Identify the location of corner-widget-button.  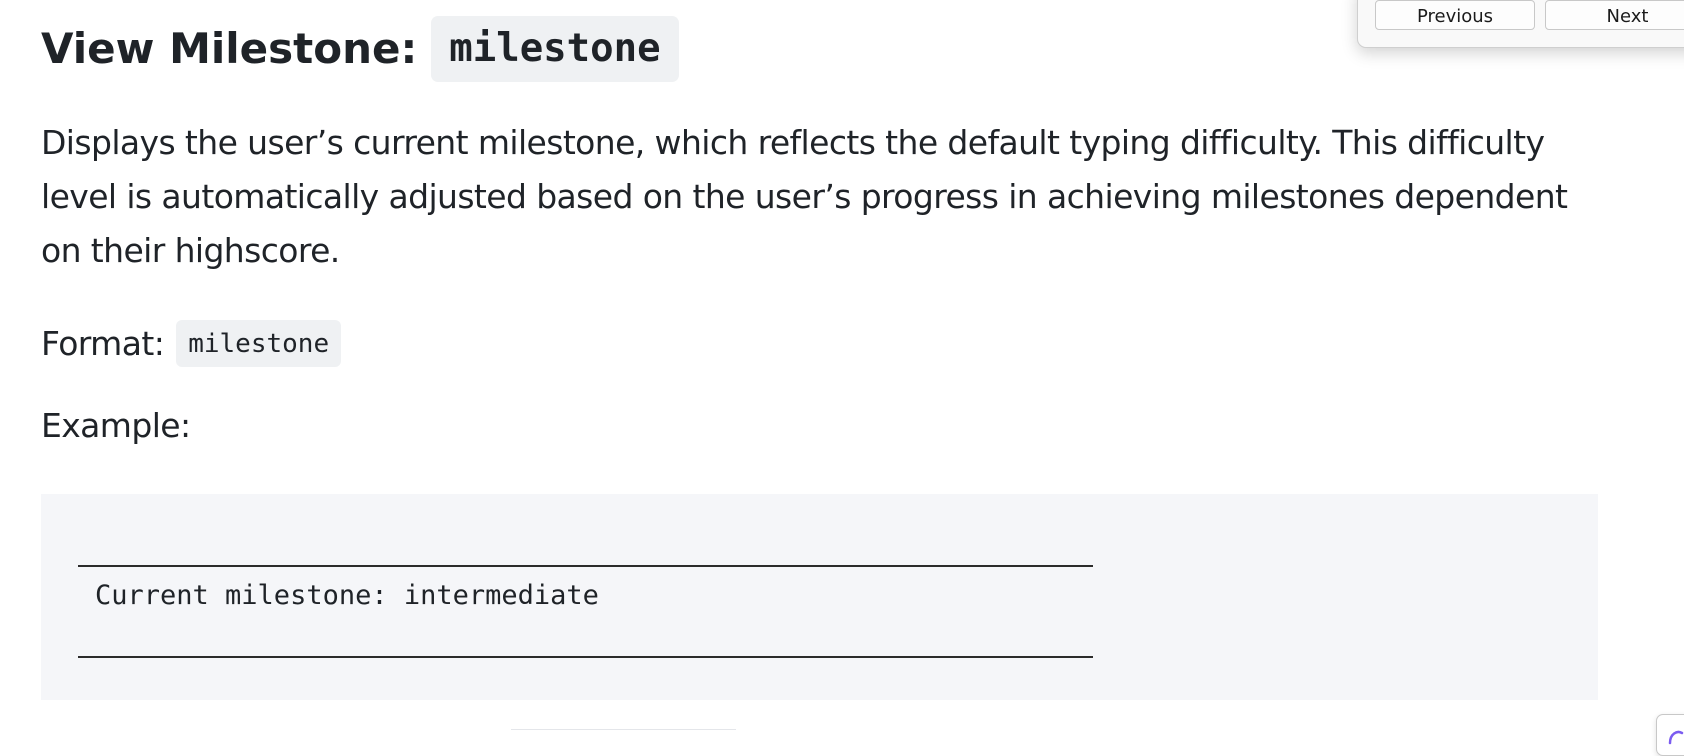
(1670, 735).